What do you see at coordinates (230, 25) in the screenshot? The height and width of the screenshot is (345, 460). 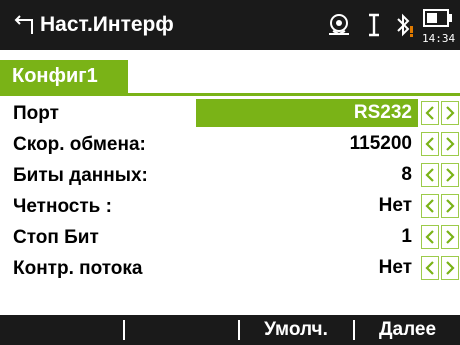 I see `title-bar: Наст.Интерф 14:34` at bounding box center [230, 25].